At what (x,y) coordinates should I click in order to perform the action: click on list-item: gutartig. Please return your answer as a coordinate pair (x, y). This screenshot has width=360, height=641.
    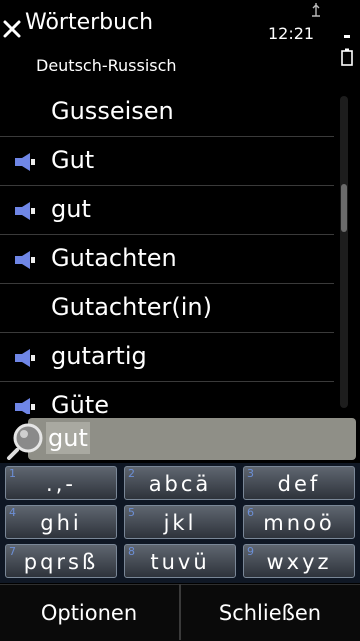
    Looking at the image, I should click on (167, 357).